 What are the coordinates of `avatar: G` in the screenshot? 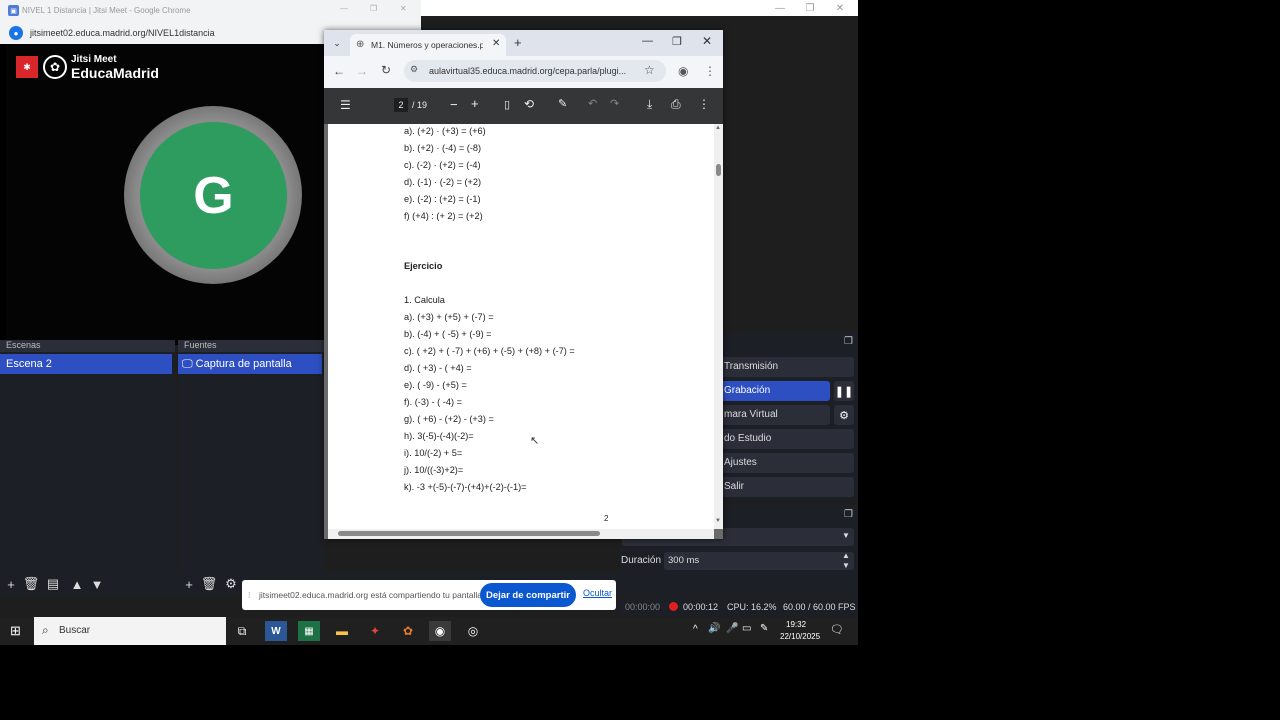 It's located at (213, 195).